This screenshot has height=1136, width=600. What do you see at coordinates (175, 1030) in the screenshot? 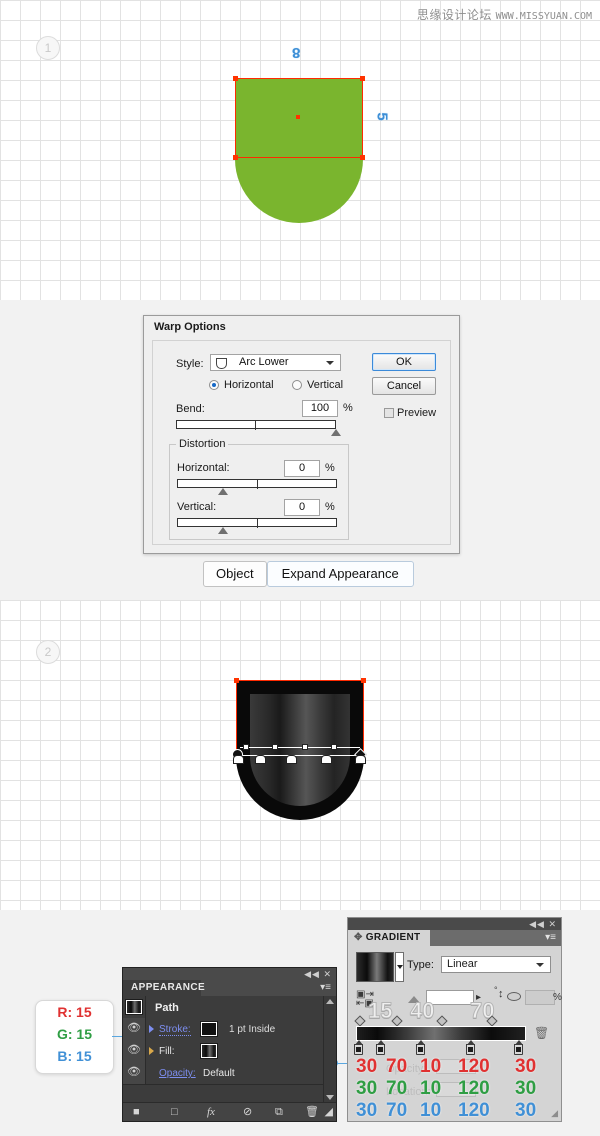
I see `row-label-stroke: Stroke:` at bounding box center [175, 1030].